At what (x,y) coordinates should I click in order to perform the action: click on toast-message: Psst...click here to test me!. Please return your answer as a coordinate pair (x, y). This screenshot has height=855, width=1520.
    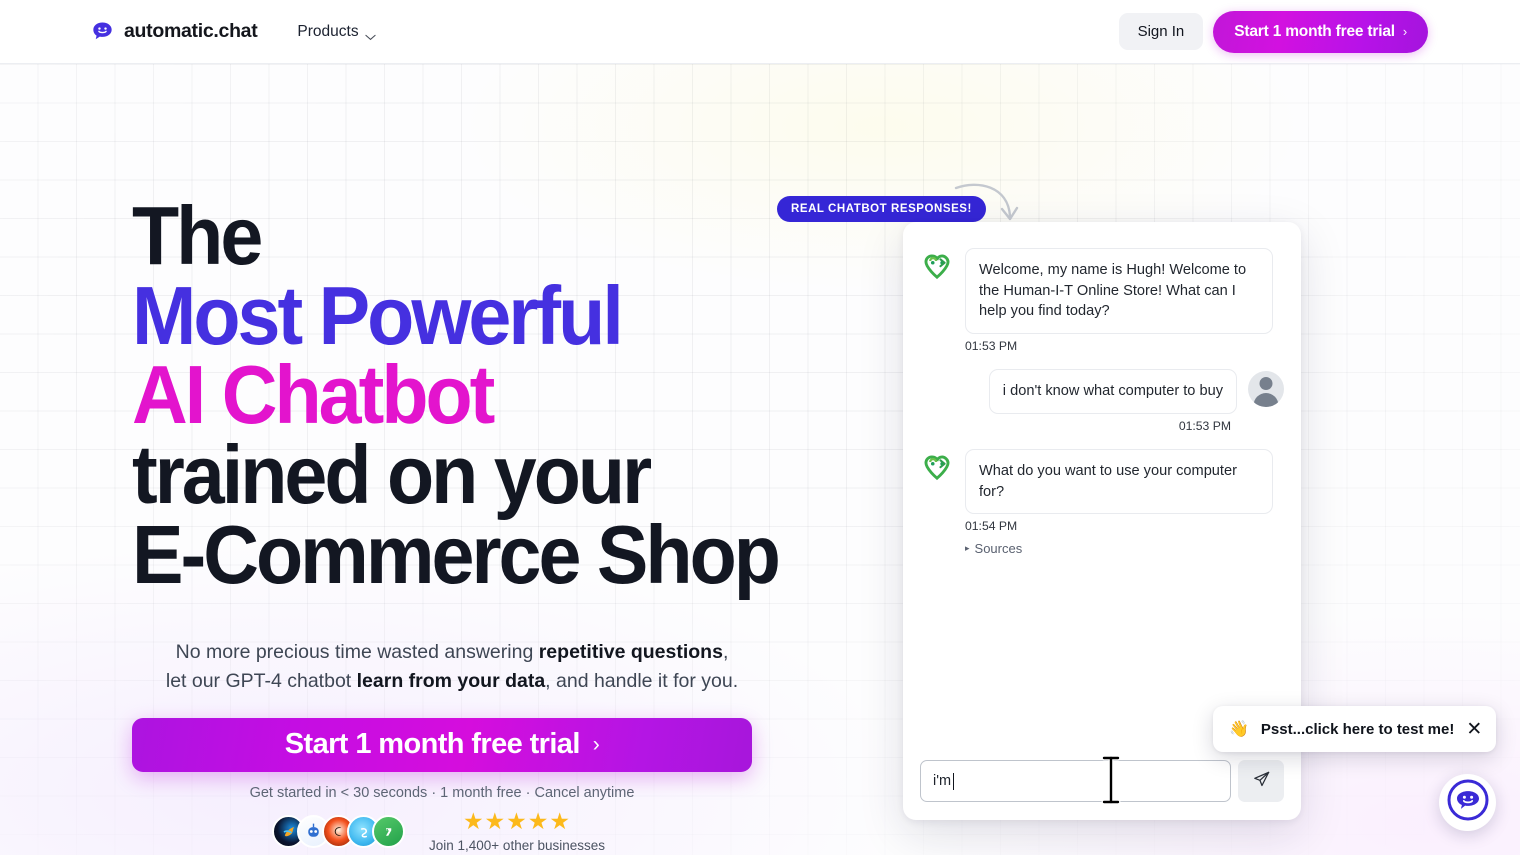
    Looking at the image, I should click on (1357, 729).